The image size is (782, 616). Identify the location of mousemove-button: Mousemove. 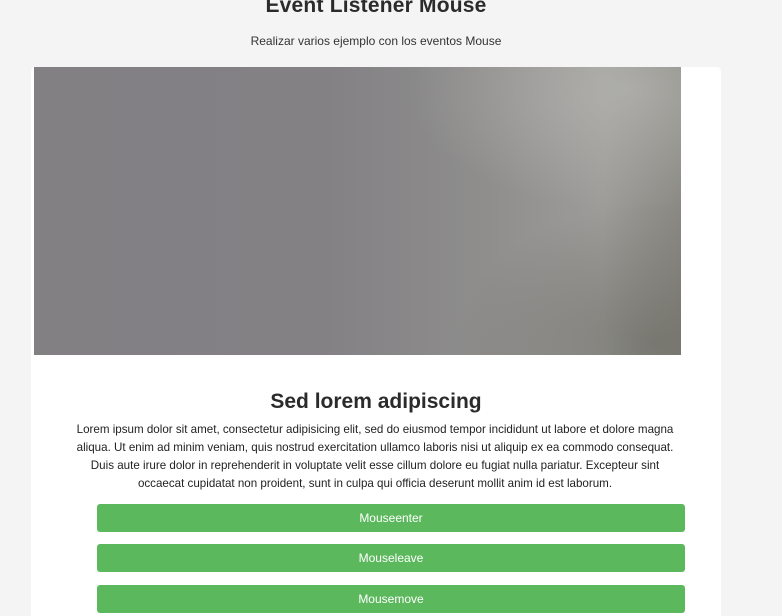
(391, 599).